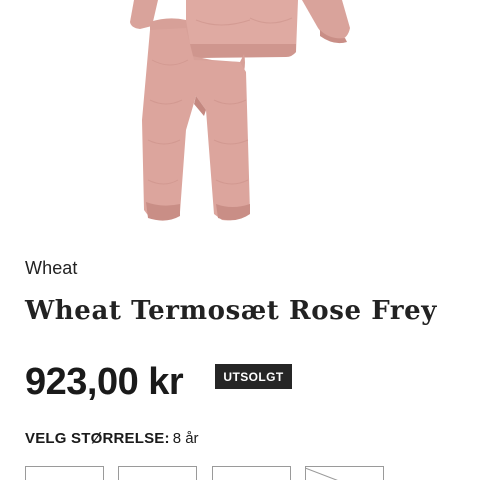 This screenshot has width=480, height=480. I want to click on size-option-unavailable, so click(344, 473).